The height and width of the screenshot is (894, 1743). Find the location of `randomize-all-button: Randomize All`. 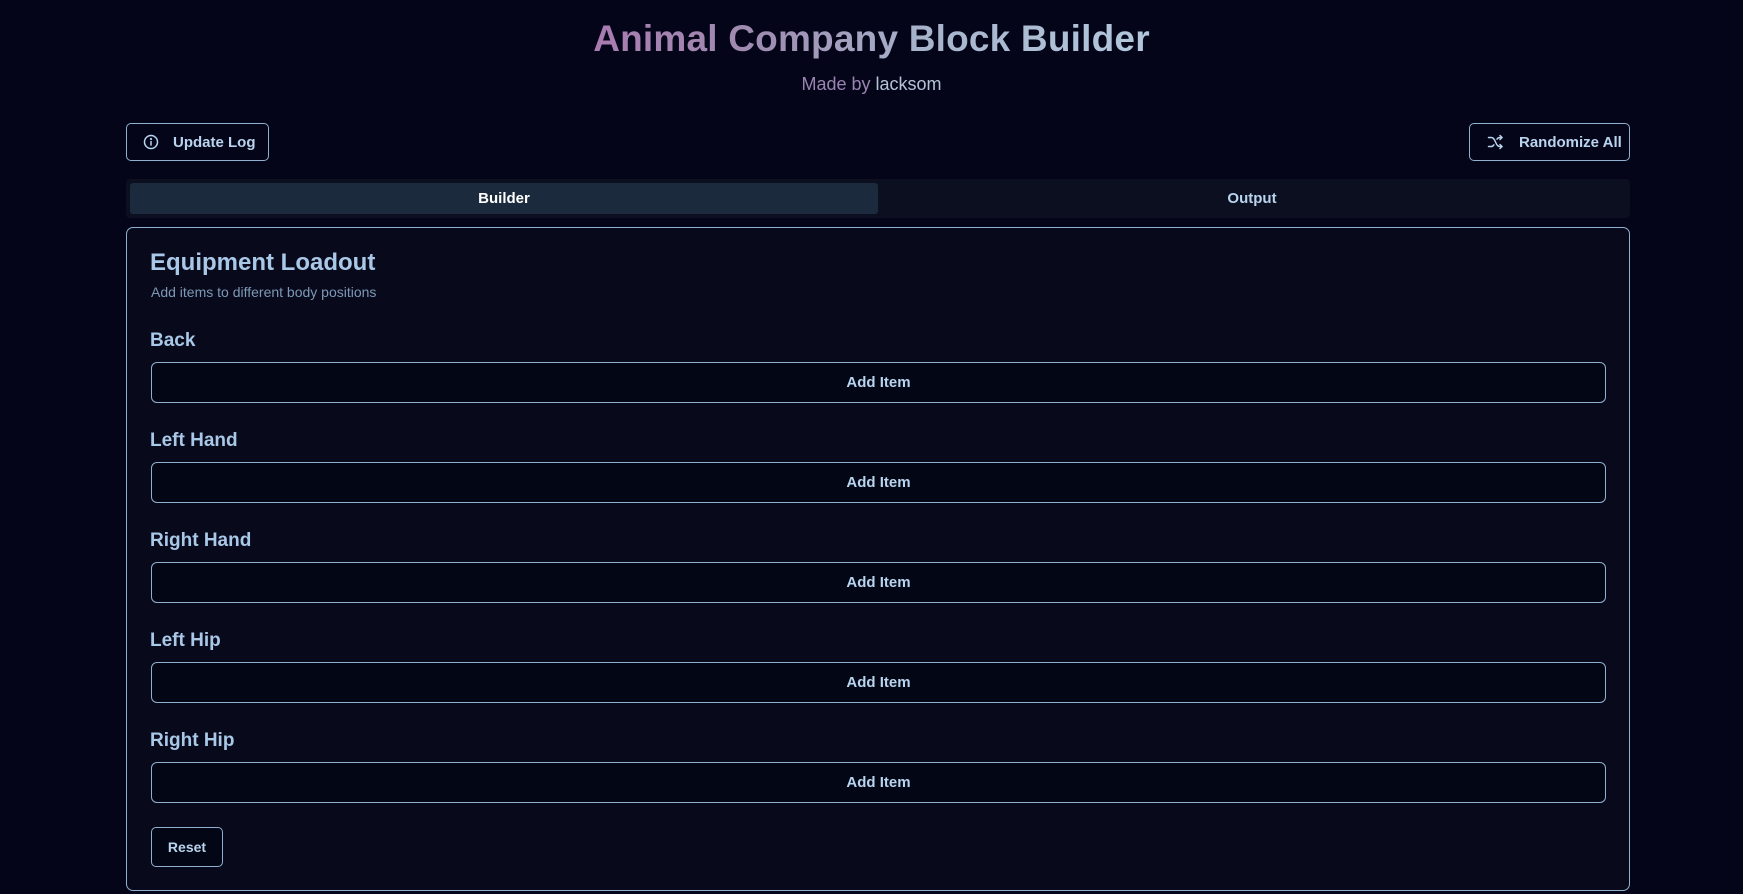

randomize-all-button: Randomize All is located at coordinates (1549, 142).